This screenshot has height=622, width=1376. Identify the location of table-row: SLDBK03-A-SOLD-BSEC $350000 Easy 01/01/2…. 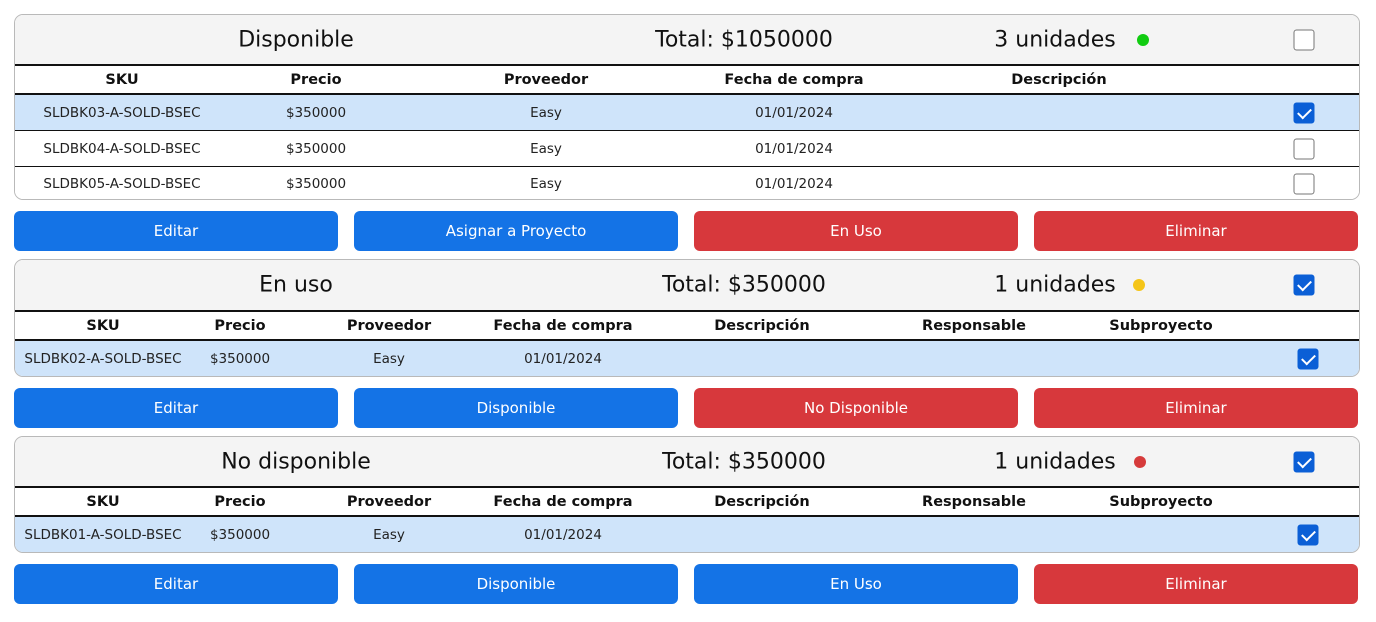
(687, 112).